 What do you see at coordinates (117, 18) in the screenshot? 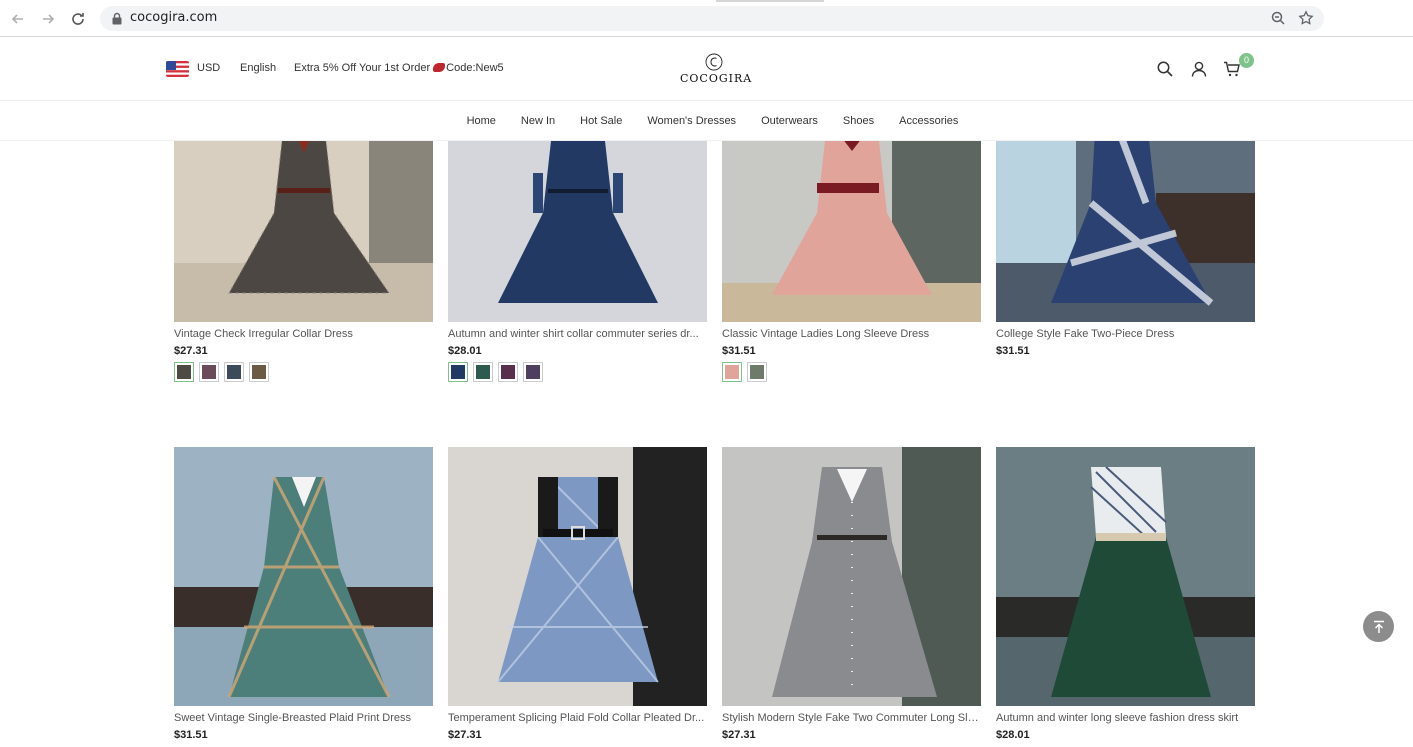
I see `lock-icon` at bounding box center [117, 18].